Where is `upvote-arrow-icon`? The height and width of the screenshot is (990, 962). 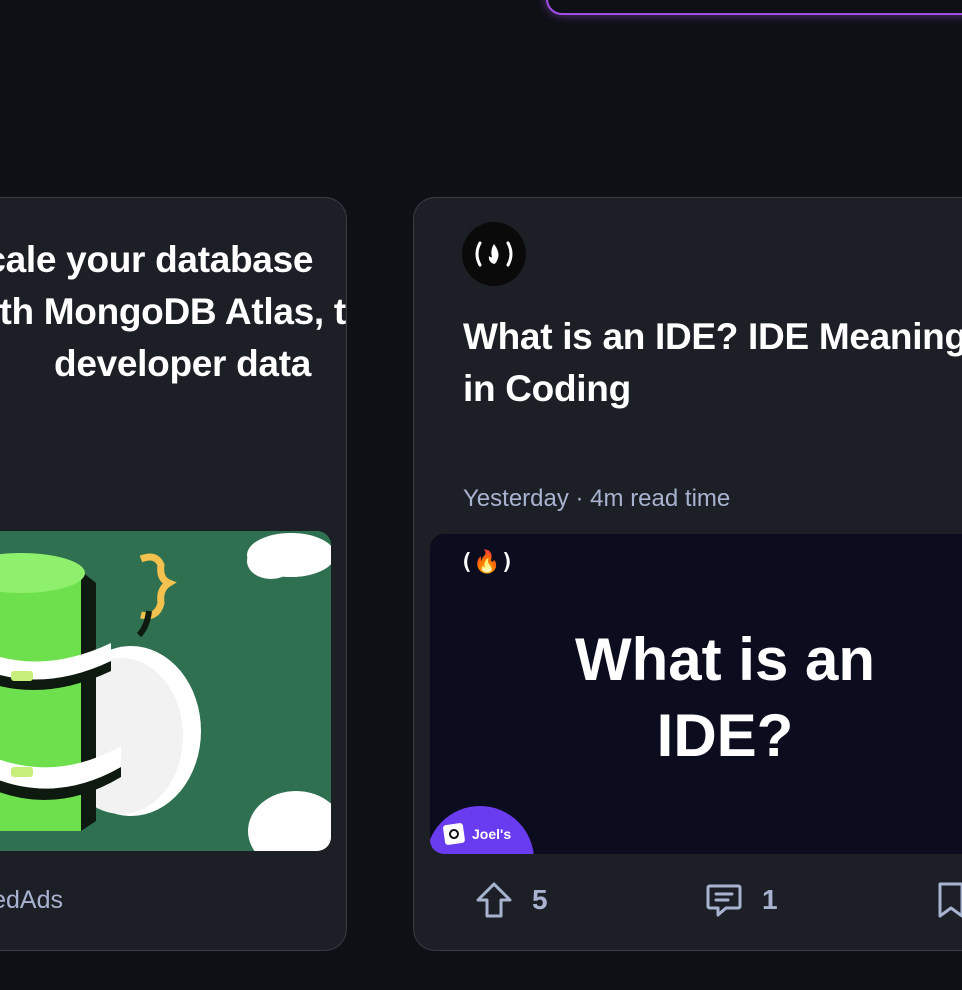
upvote-arrow-icon is located at coordinates (494, 900).